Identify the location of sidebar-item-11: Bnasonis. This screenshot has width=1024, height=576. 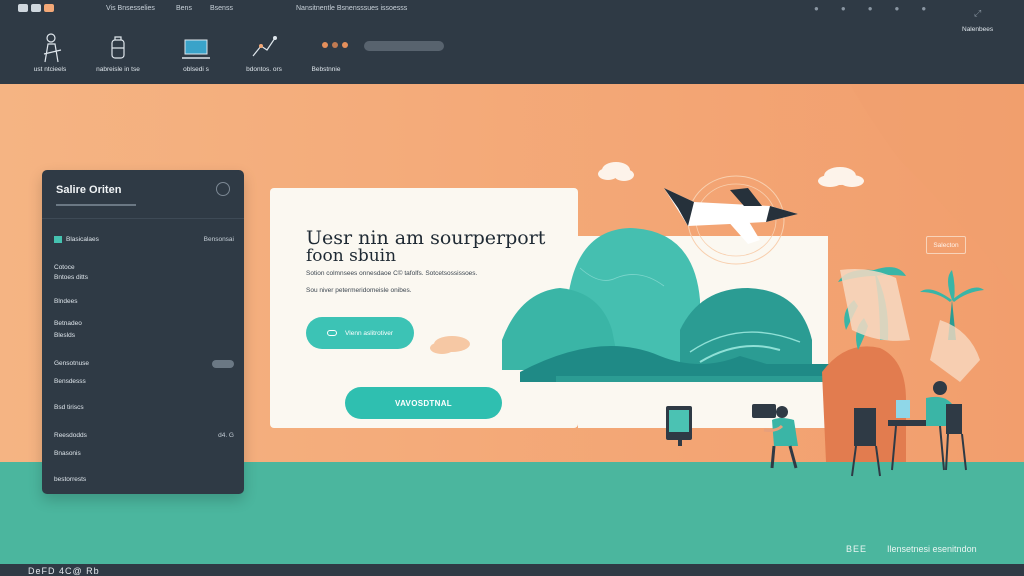
(144, 457).